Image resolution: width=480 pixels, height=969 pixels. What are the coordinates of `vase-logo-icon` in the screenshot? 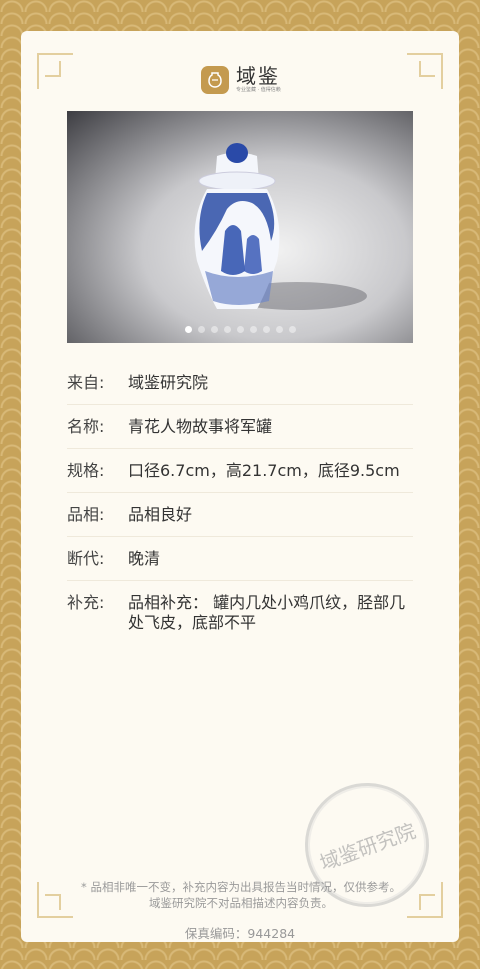 It's located at (215, 79).